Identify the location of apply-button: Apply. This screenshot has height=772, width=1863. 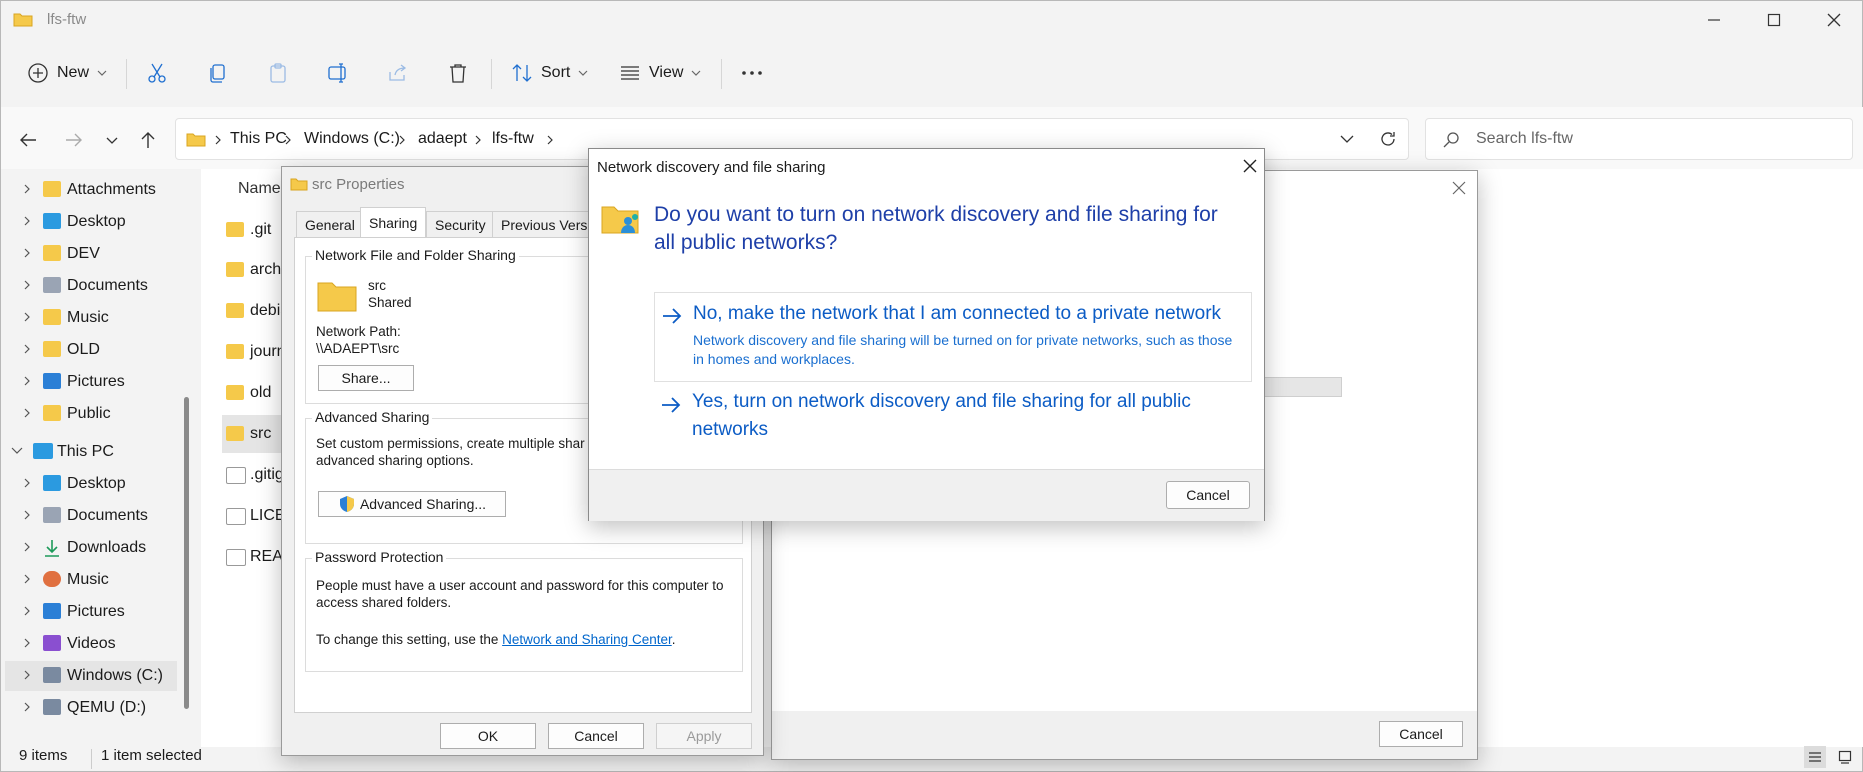
(704, 736).